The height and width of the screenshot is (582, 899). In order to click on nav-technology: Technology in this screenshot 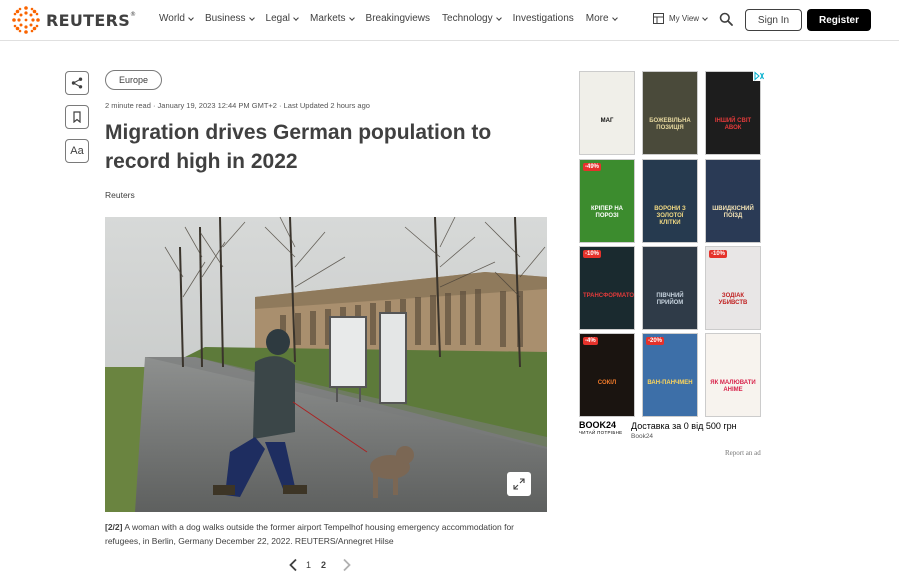, I will do `click(472, 18)`.